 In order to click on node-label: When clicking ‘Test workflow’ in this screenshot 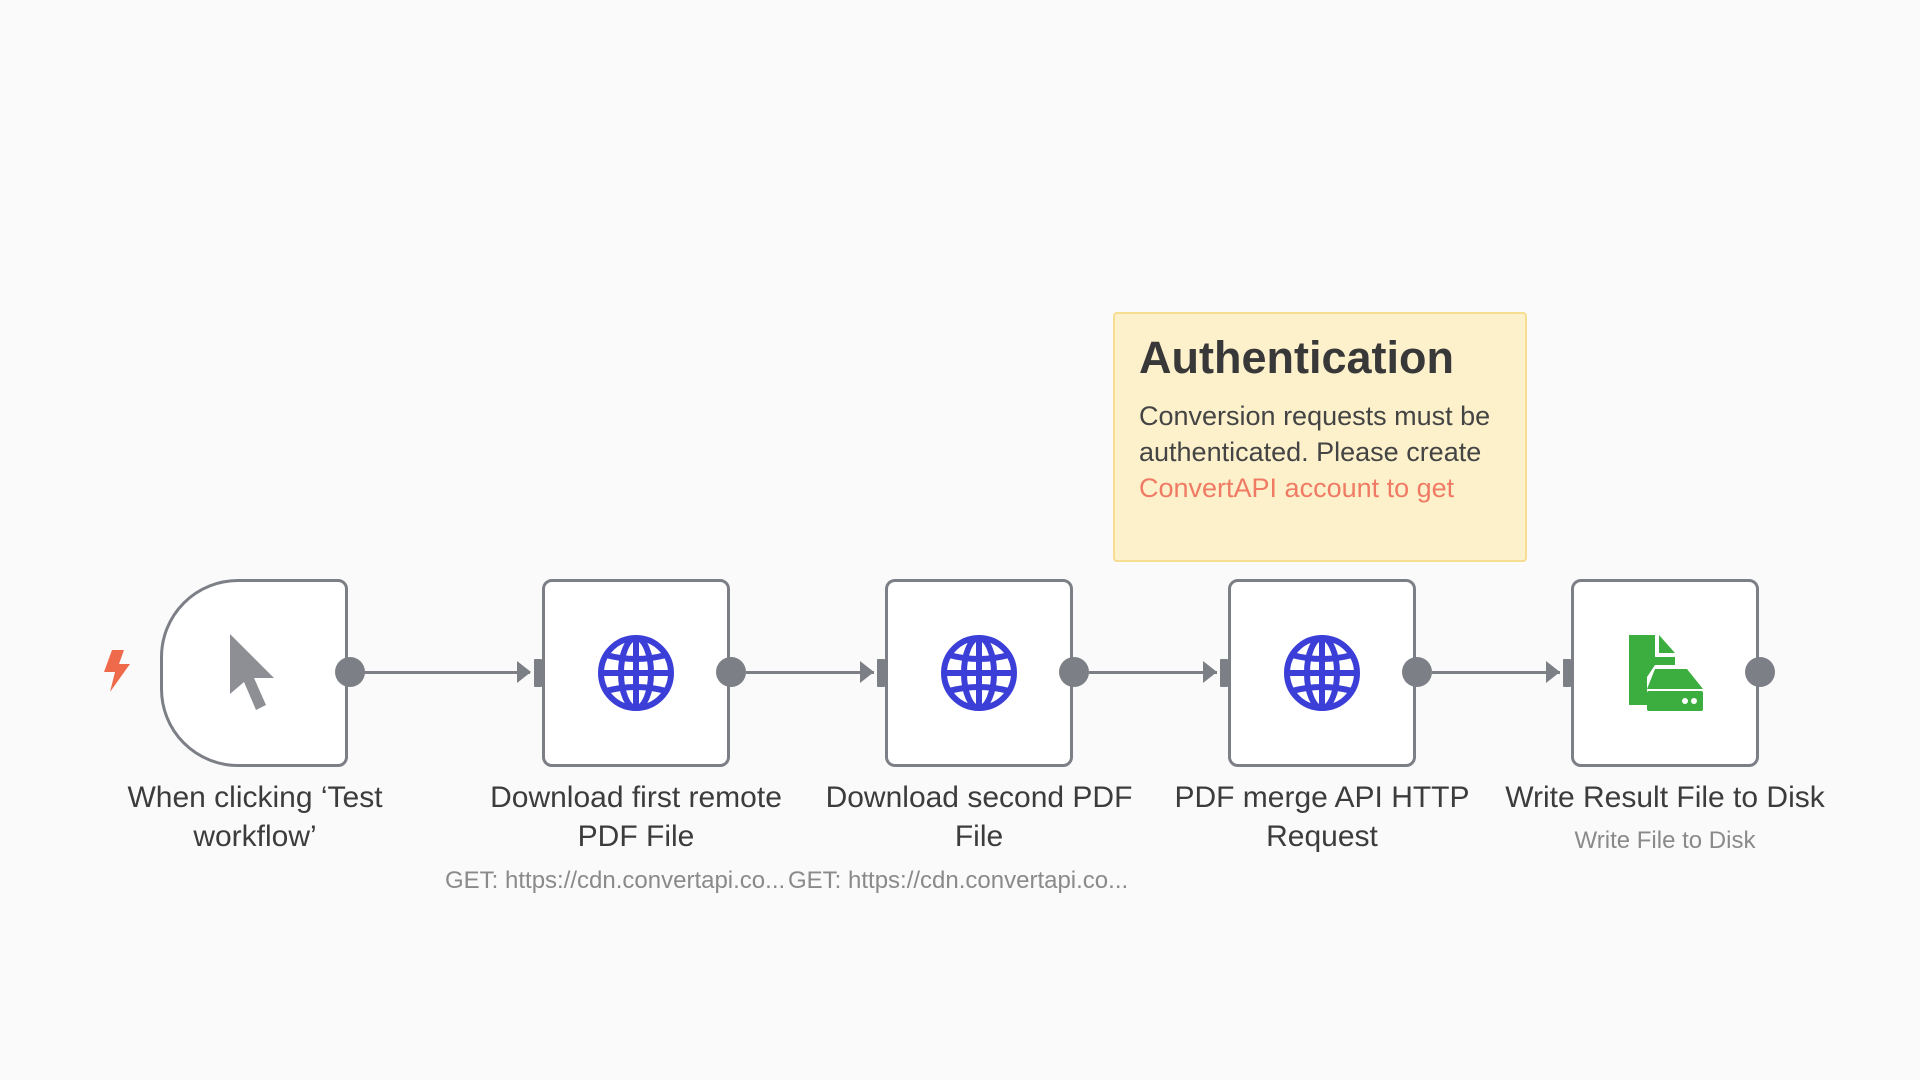, I will do `click(255, 817)`.